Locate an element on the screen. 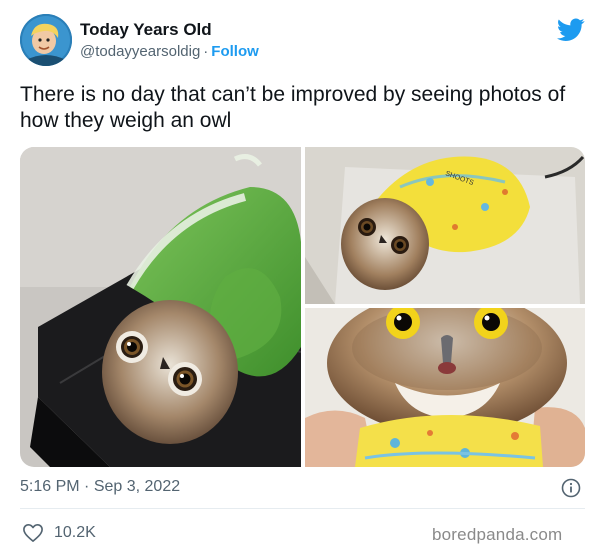 This screenshot has width=605, height=555. watermark: boredpanda.com is located at coordinates (497, 534).